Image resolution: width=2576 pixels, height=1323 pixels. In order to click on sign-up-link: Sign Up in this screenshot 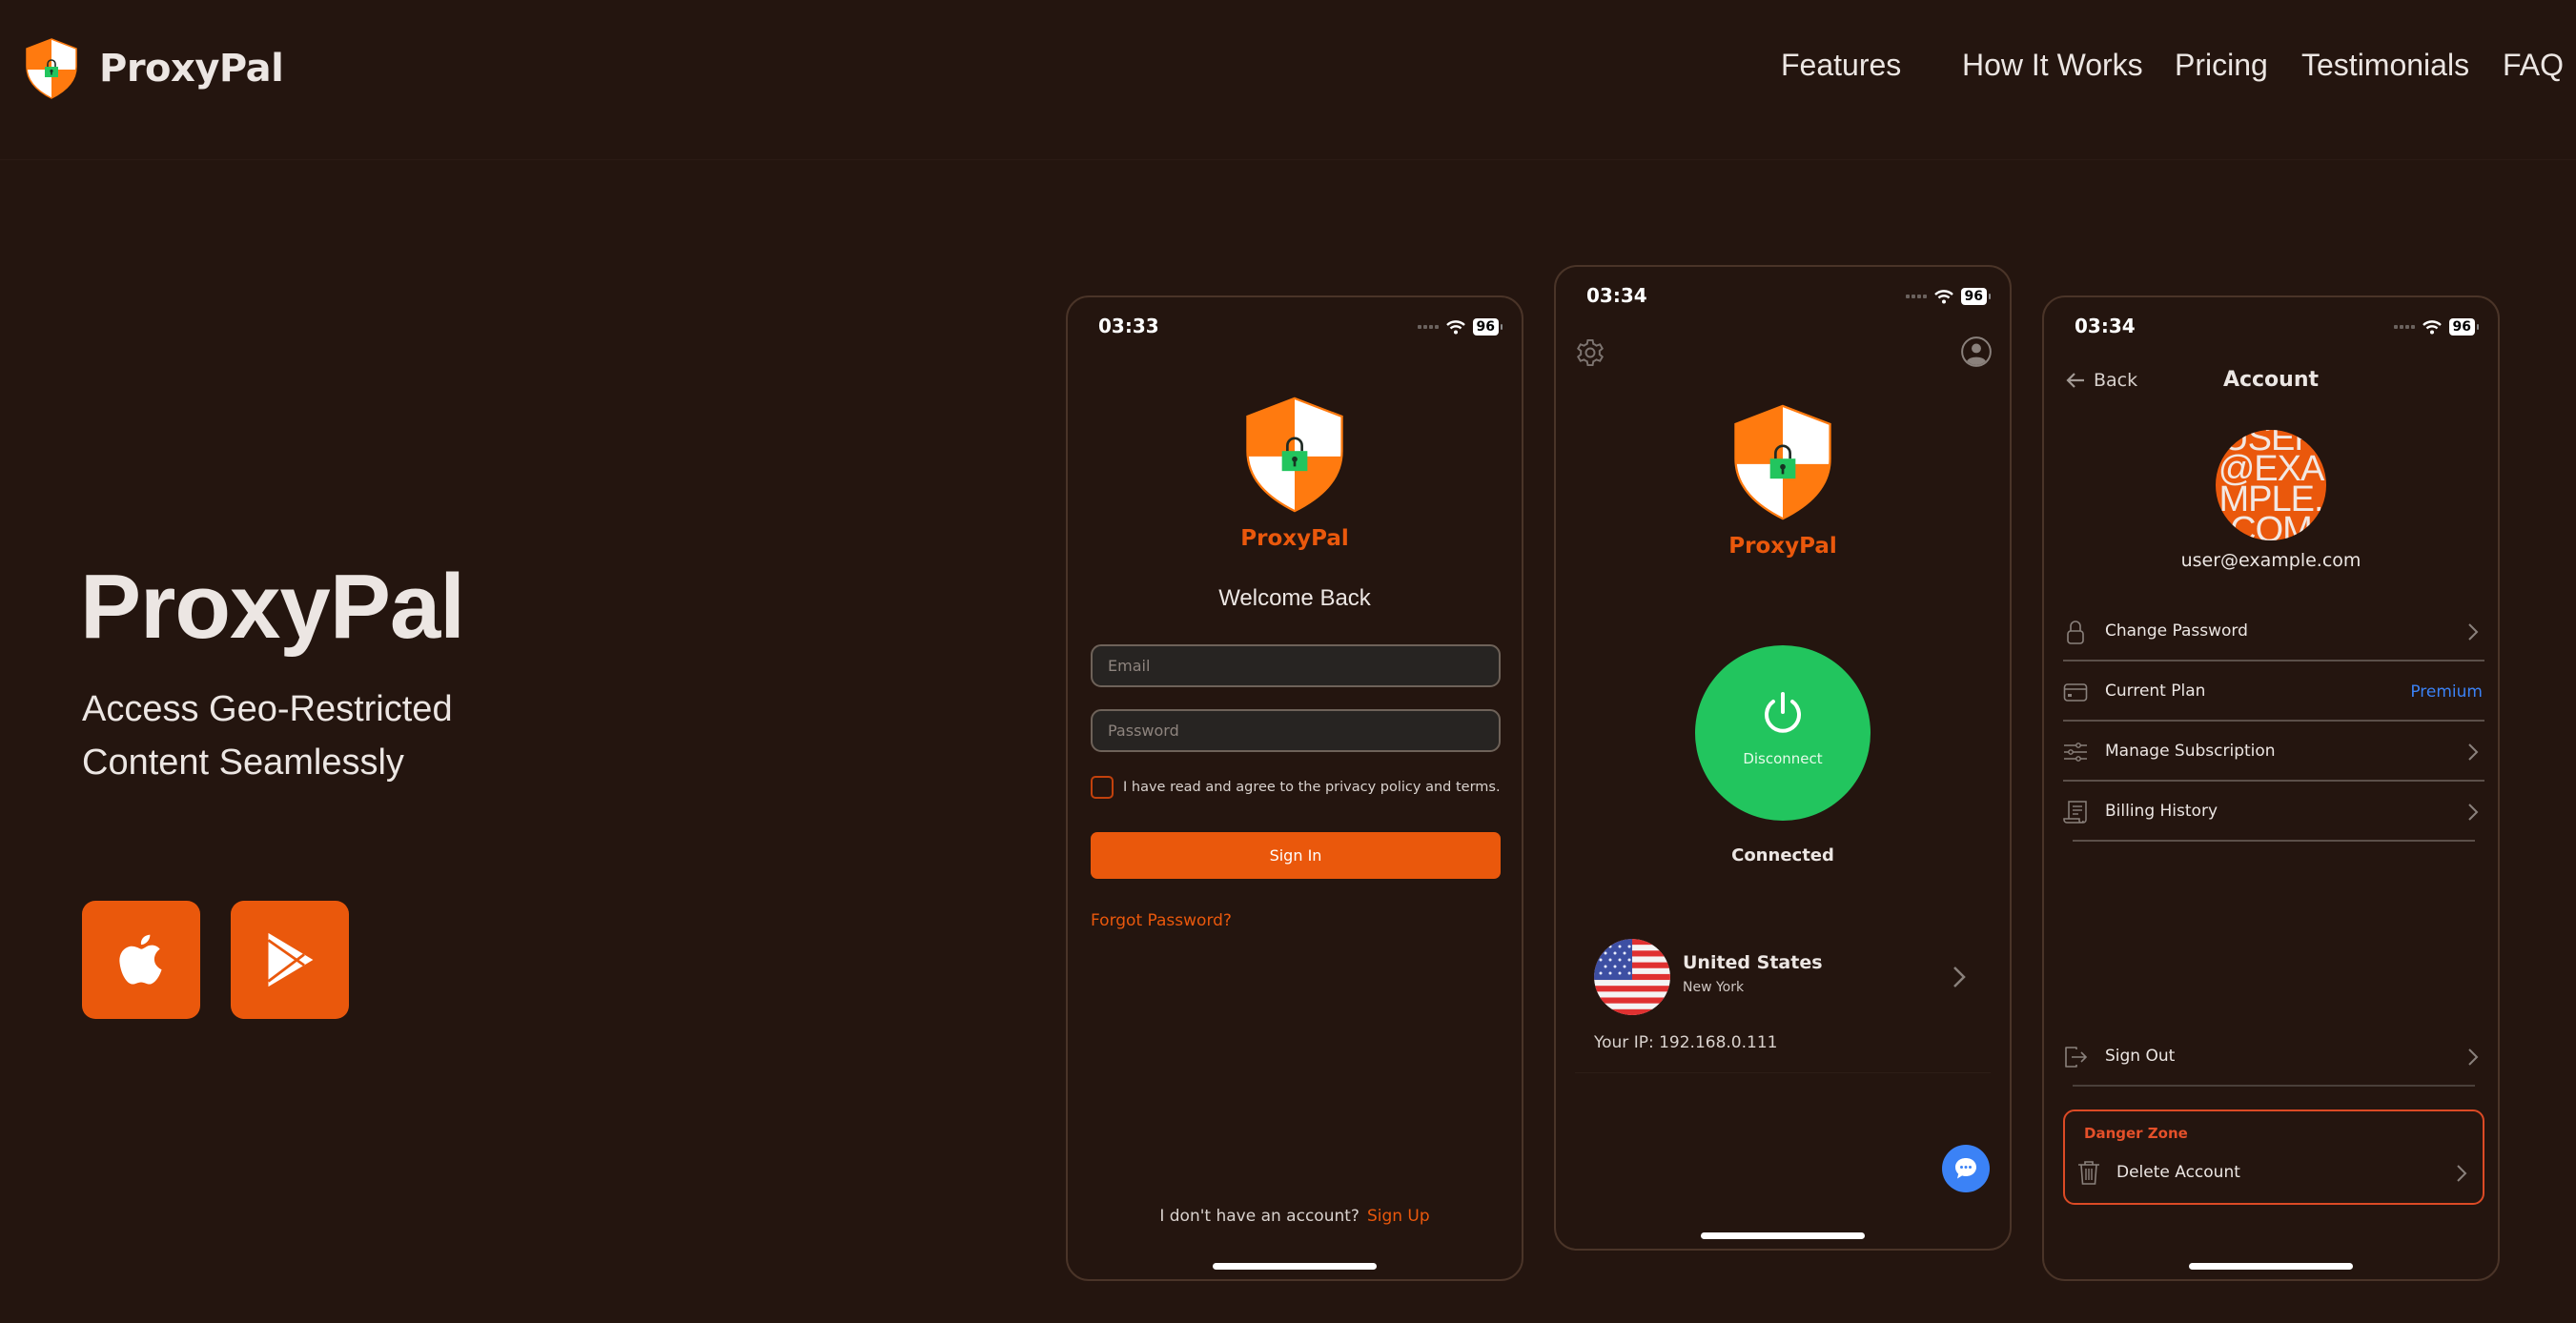, I will do `click(1398, 1216)`.